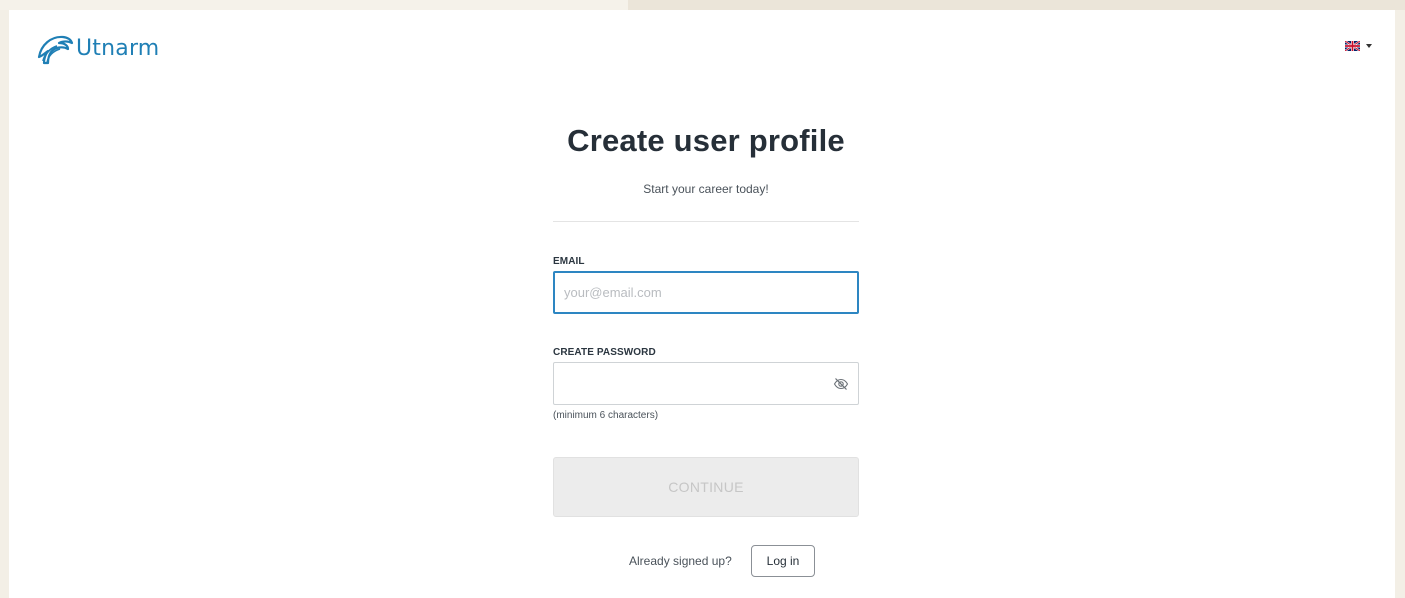  I want to click on brand-logo: Utnarm, so click(97, 48).